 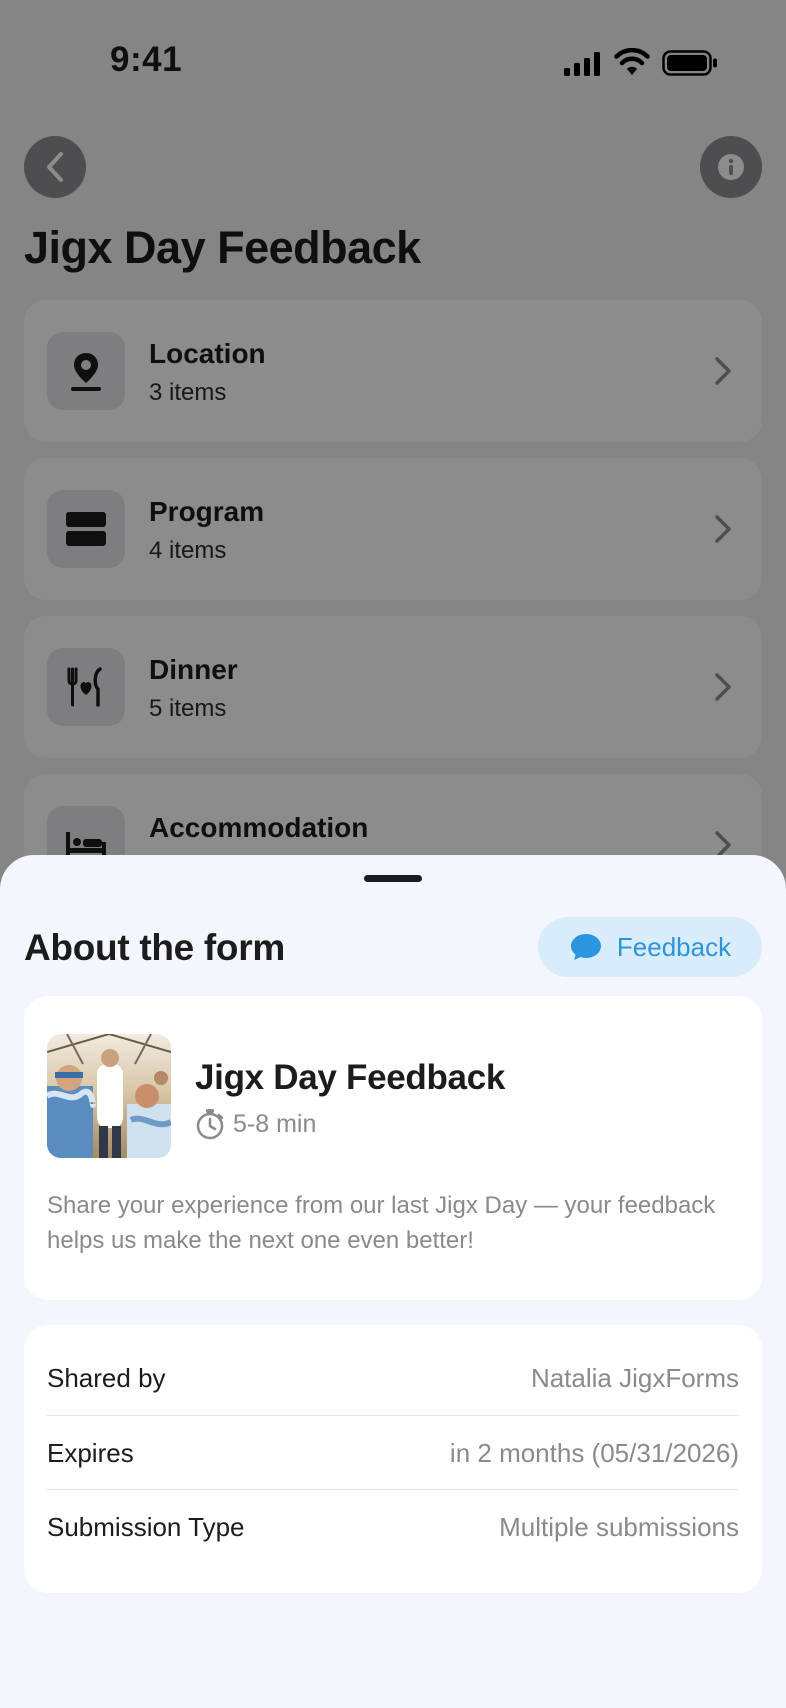 What do you see at coordinates (210, 1124) in the screenshot?
I see `stopwatch-icon` at bounding box center [210, 1124].